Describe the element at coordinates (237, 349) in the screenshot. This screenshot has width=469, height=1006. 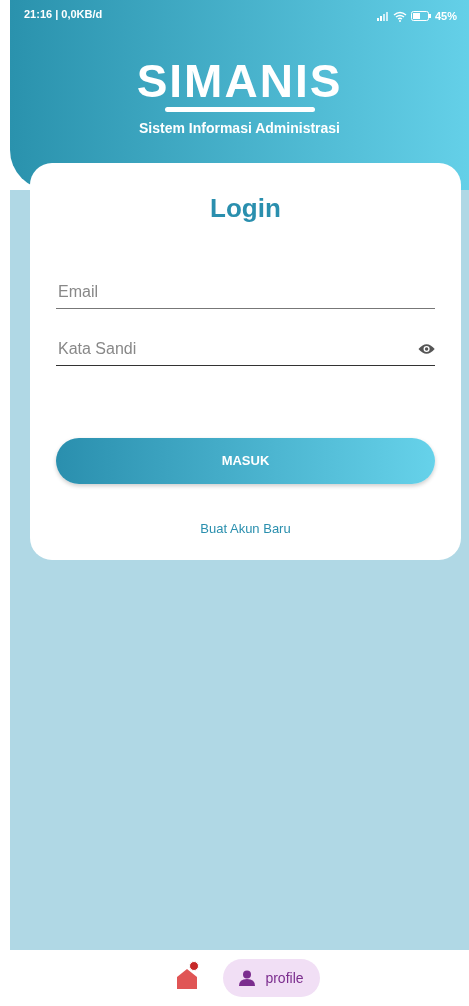
I see `password-field: Kata Sandi` at that location.